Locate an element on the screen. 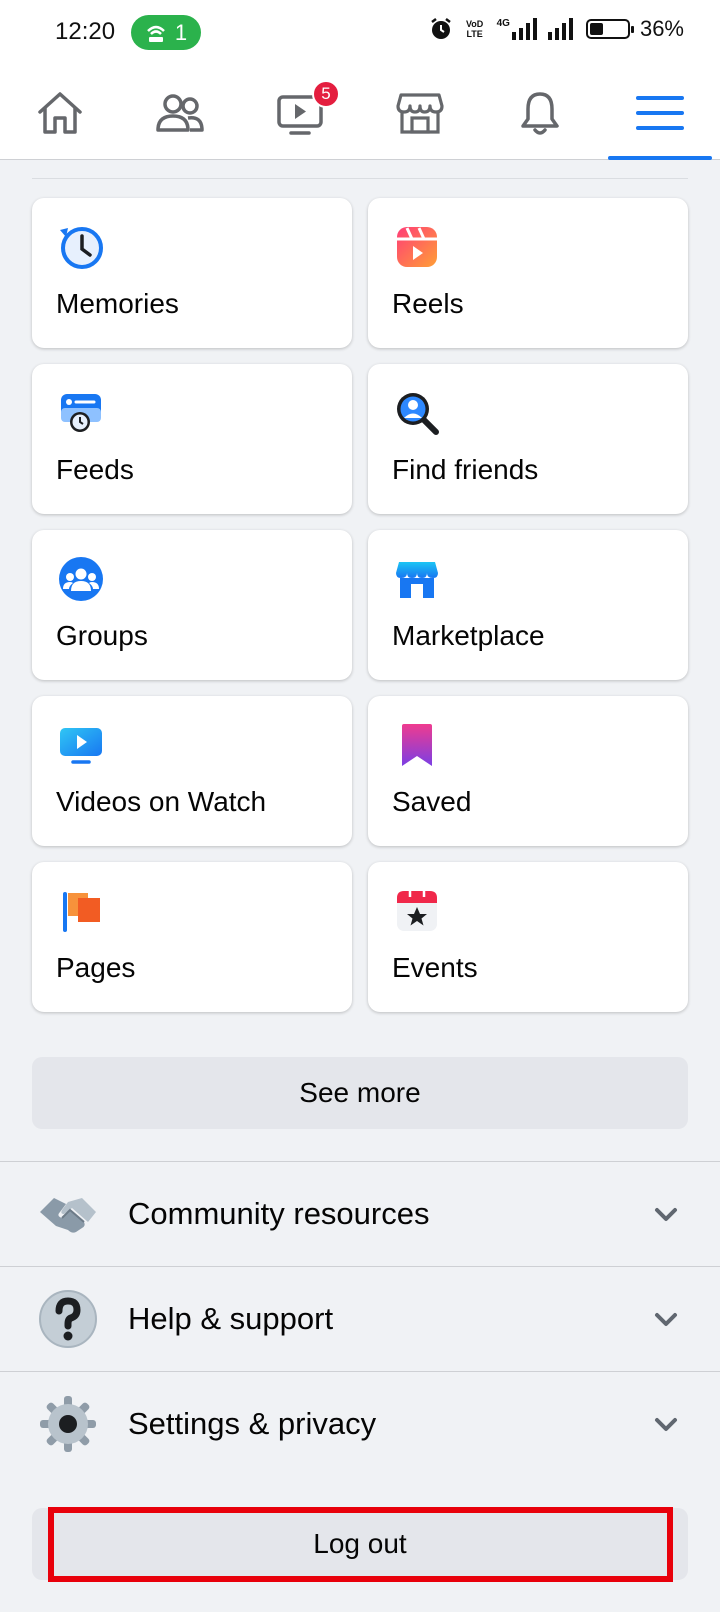 The image size is (720, 1612). tab-watch: 5 is located at coordinates (300, 112).